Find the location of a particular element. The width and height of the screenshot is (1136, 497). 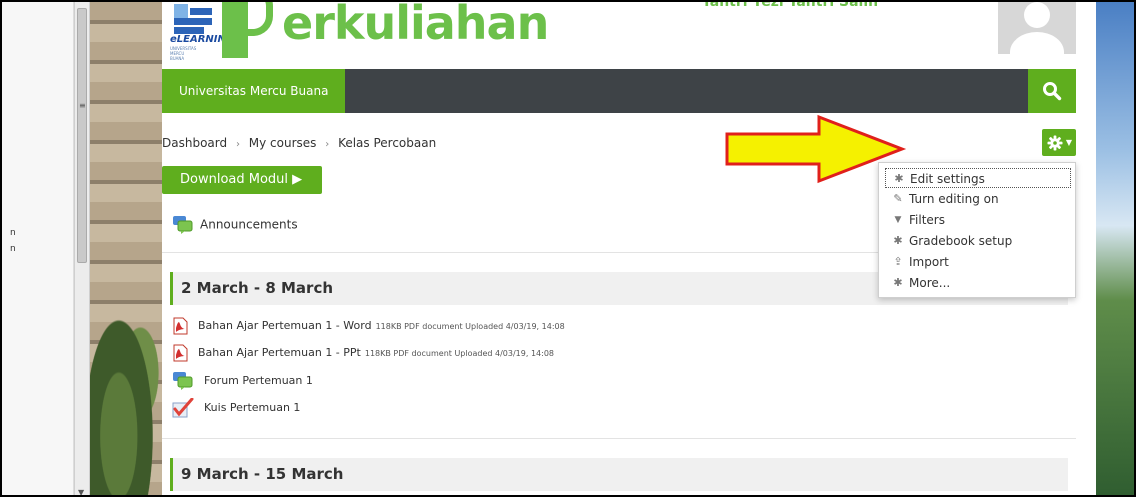

menu-item-filters: ▼ Filters is located at coordinates (978, 220).